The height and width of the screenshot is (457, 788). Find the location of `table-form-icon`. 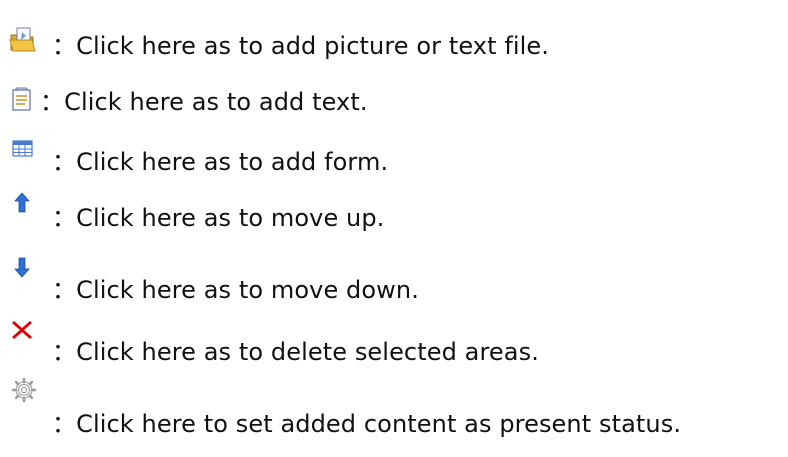

table-form-icon is located at coordinates (22, 148).